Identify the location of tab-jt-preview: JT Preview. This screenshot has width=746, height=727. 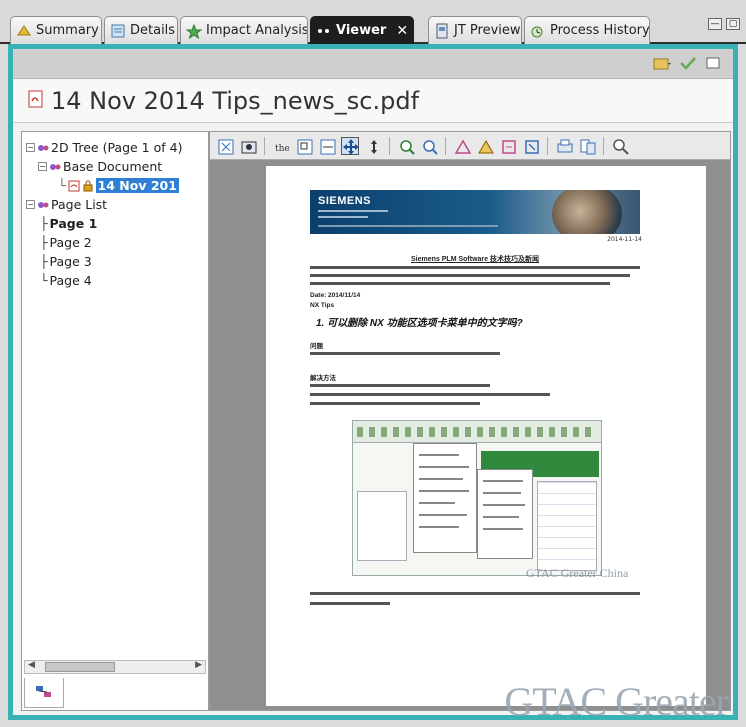
(475, 30).